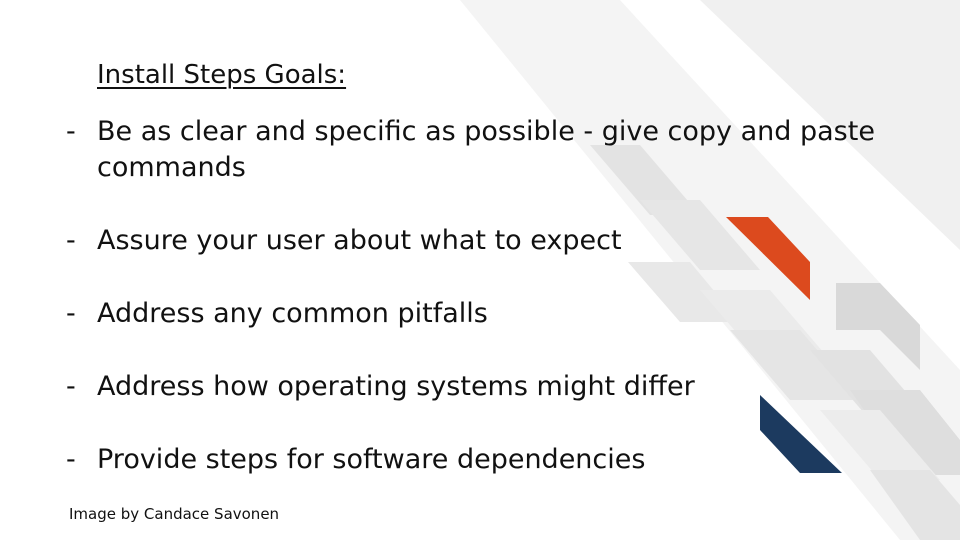  Describe the element at coordinates (222, 75) in the screenshot. I see `slide-title: Install Steps Goals:` at that location.